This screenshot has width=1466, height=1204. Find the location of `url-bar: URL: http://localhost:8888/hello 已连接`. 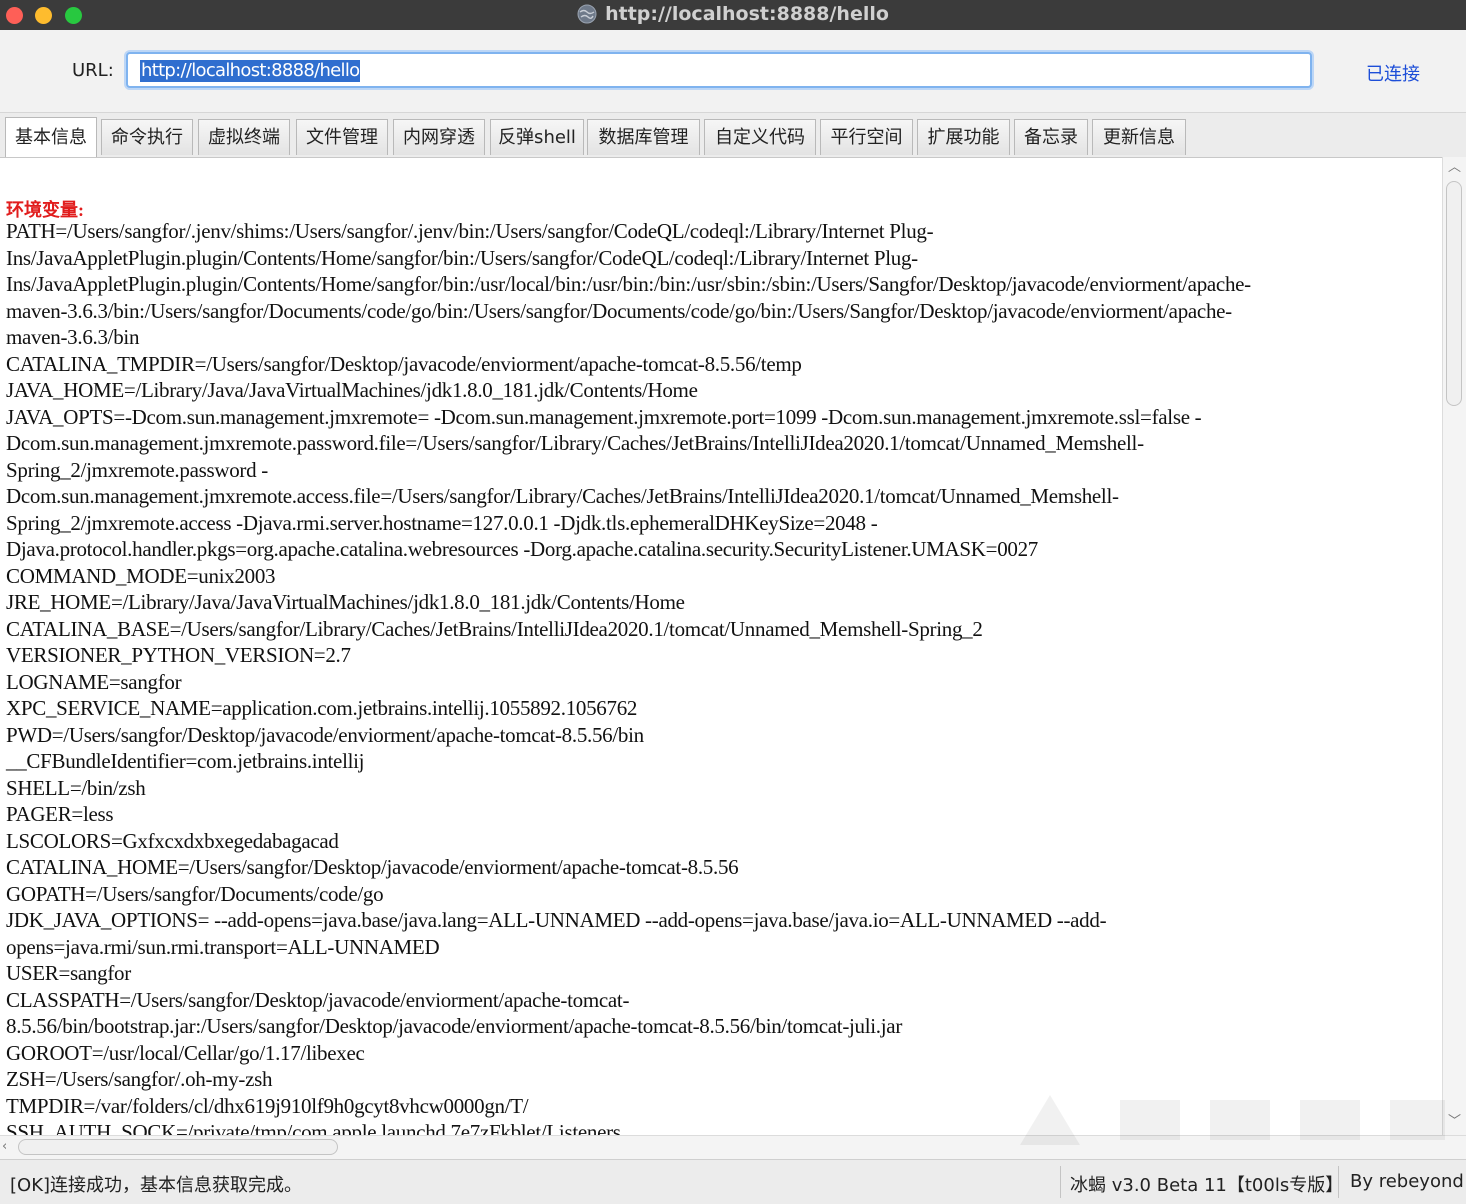

url-bar: URL: http://localhost:8888/hello 已连接 is located at coordinates (733, 71).